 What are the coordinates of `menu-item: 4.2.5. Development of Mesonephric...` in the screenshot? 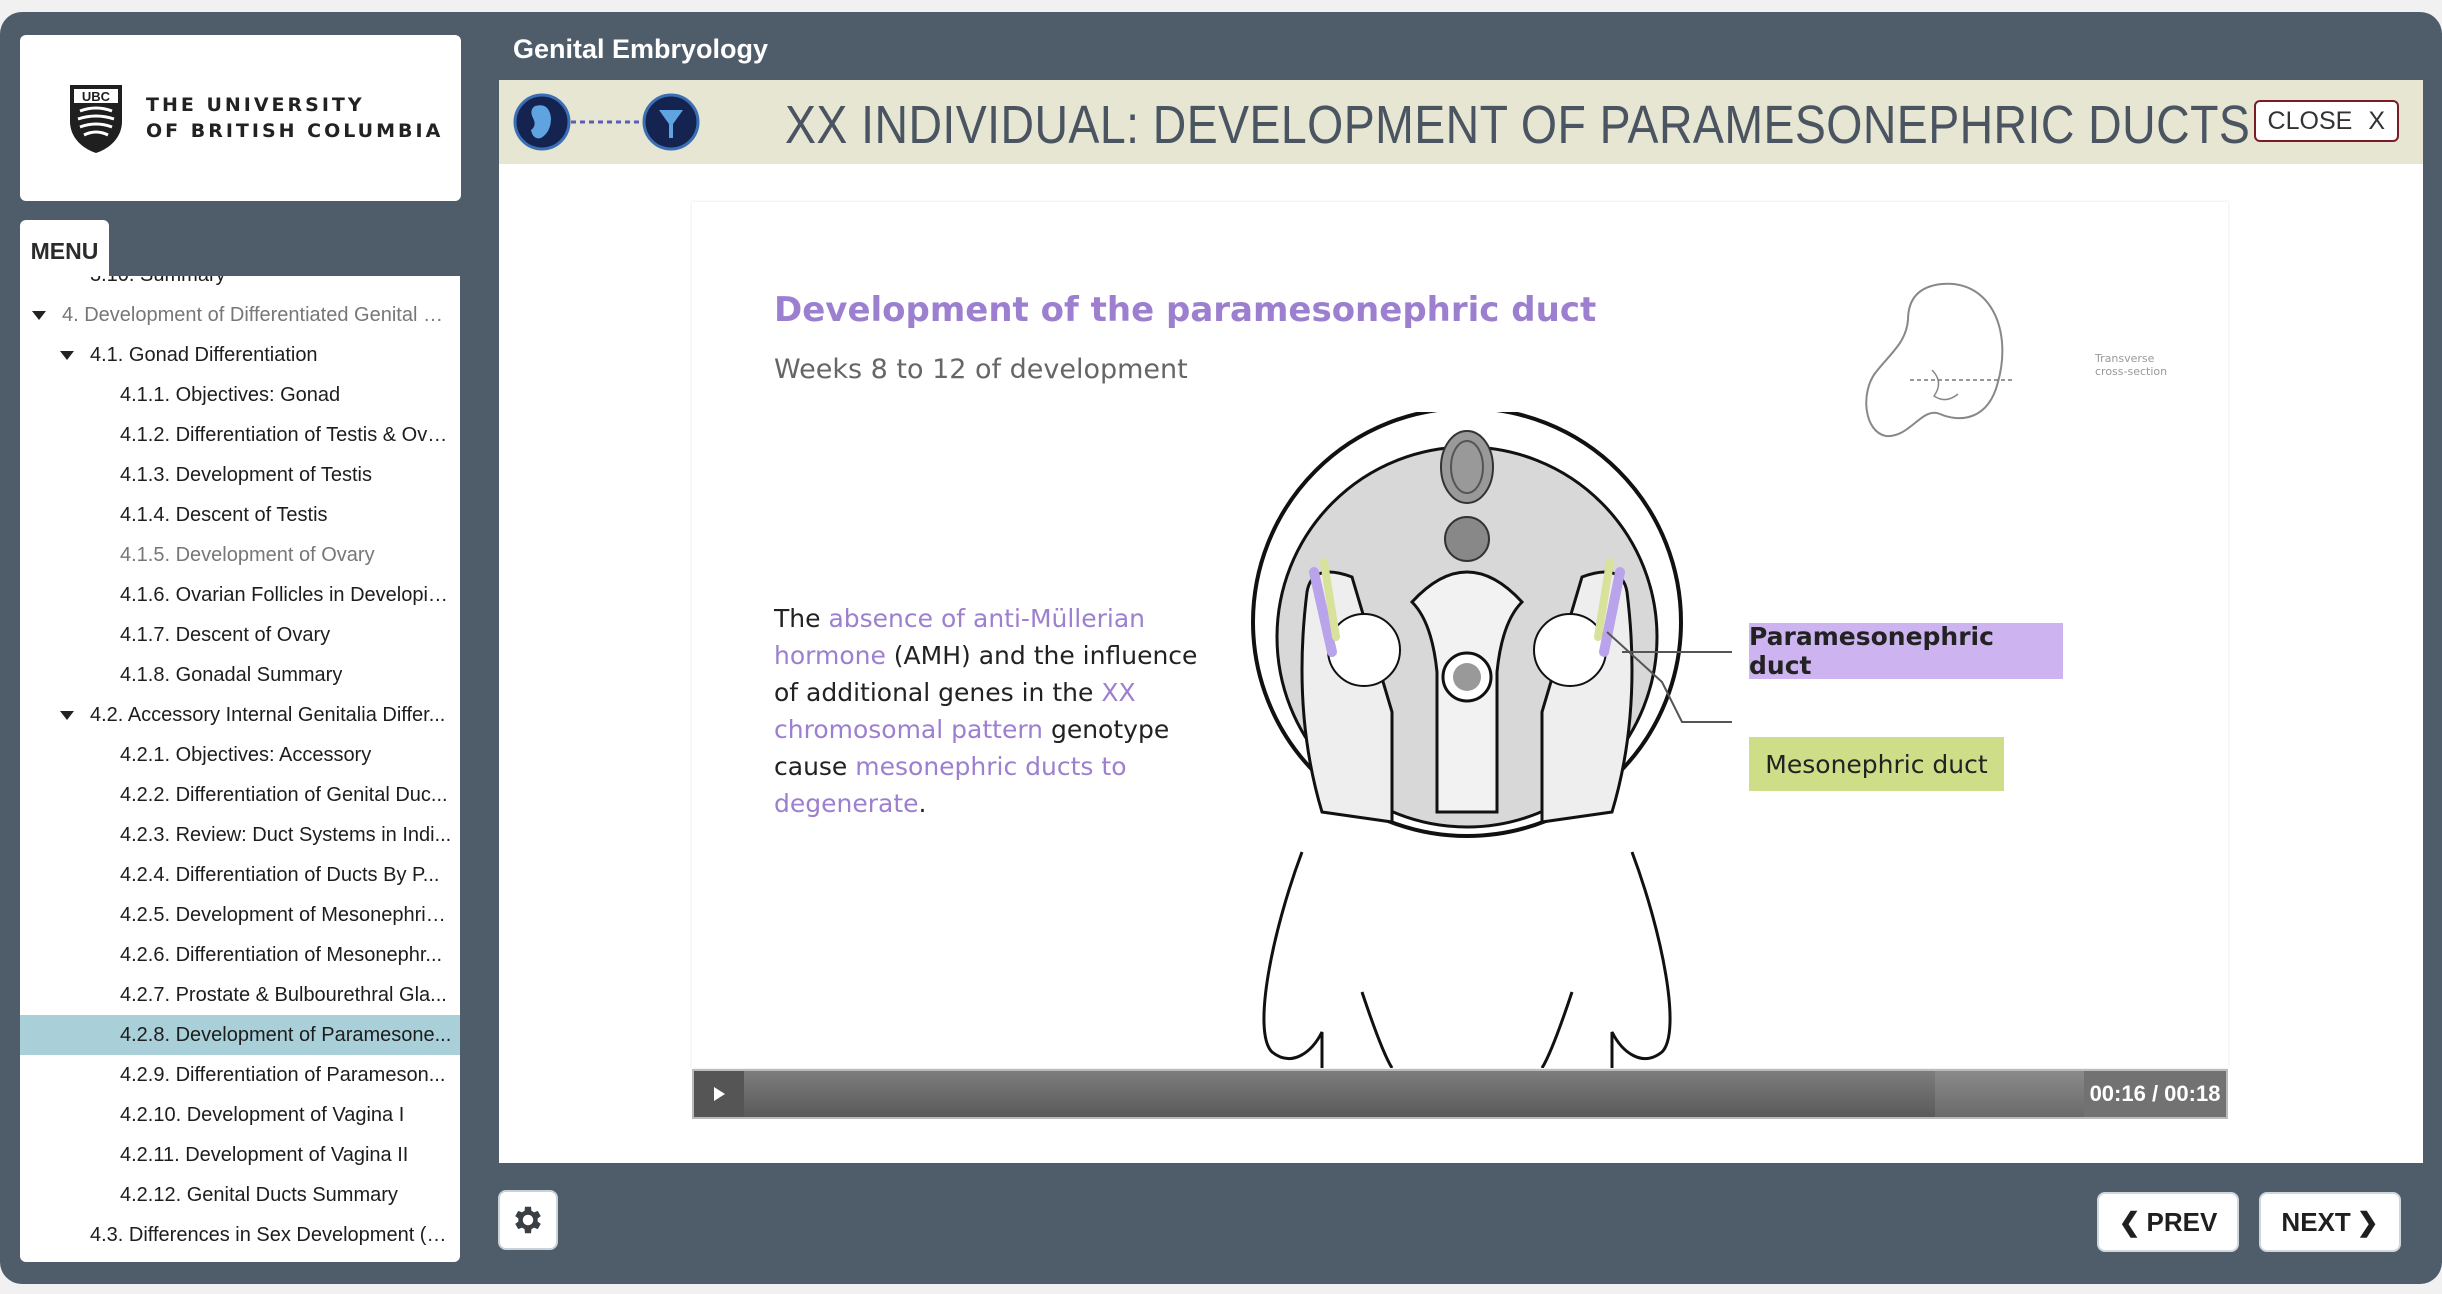 It's located at (240, 915).